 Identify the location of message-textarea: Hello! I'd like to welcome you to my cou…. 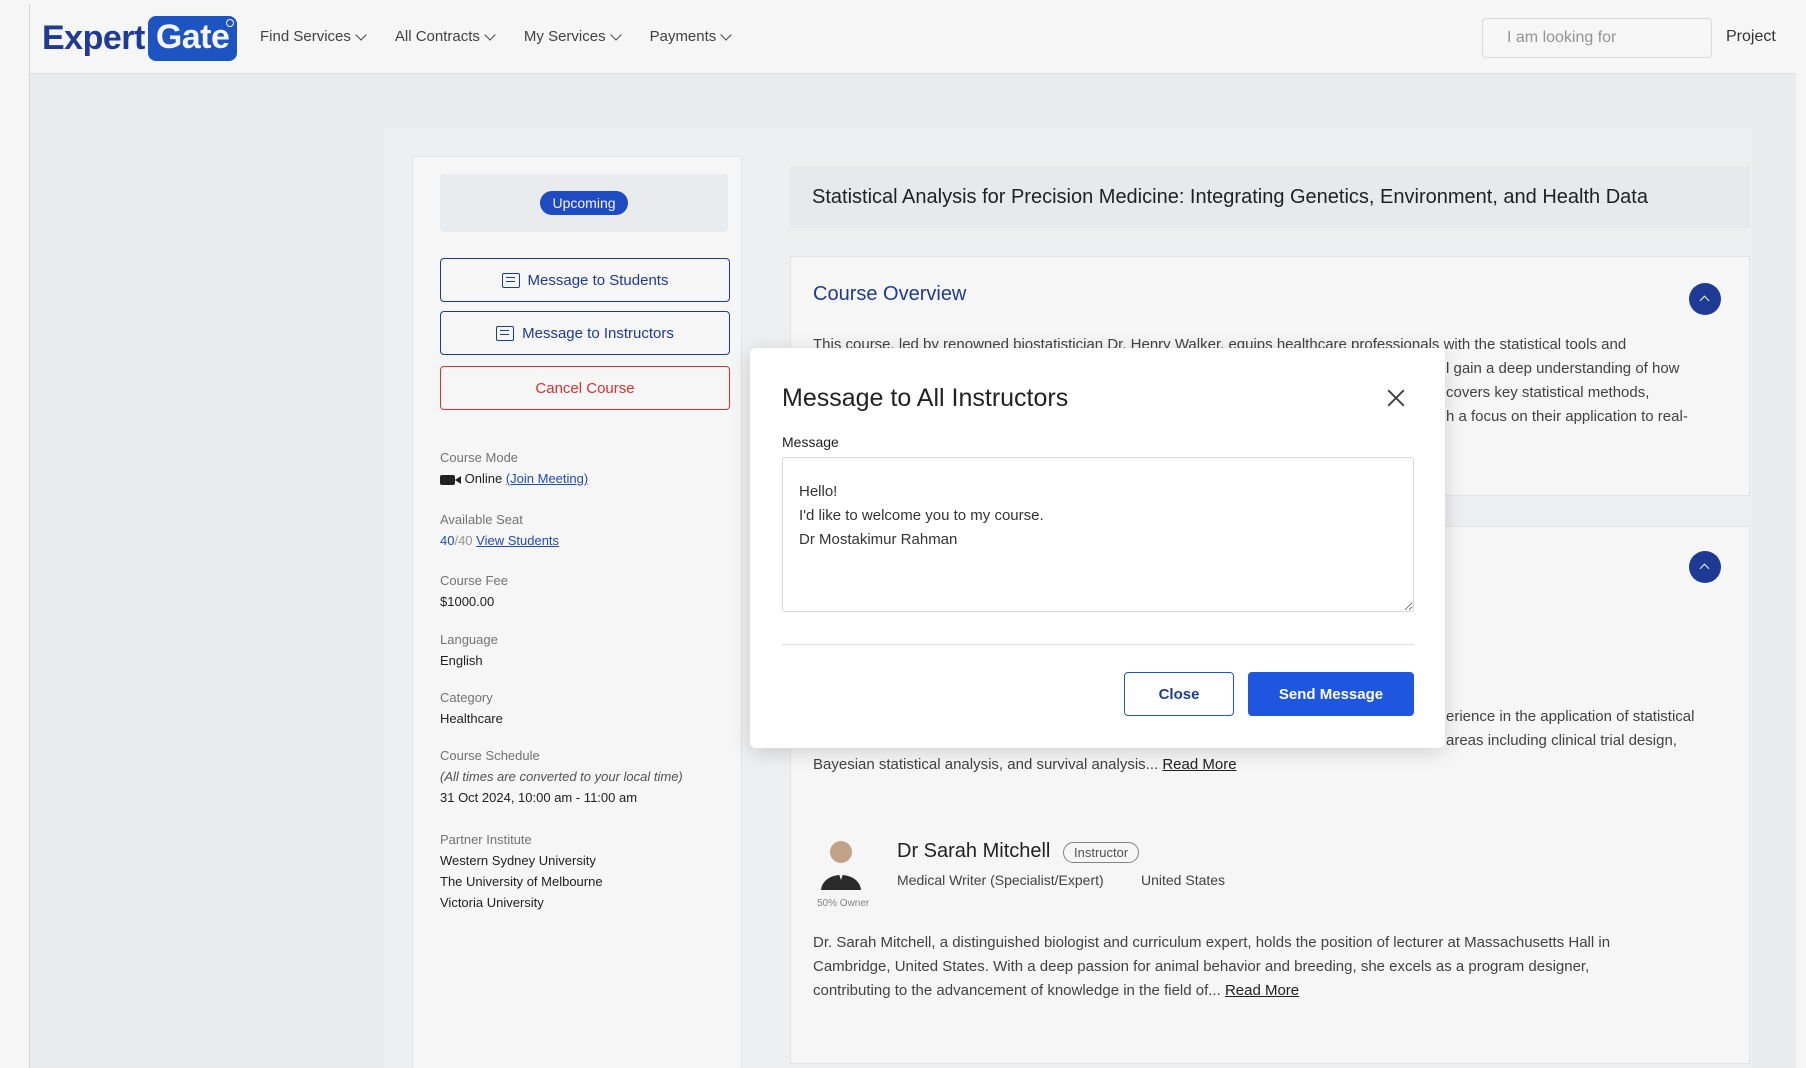
(1098, 534).